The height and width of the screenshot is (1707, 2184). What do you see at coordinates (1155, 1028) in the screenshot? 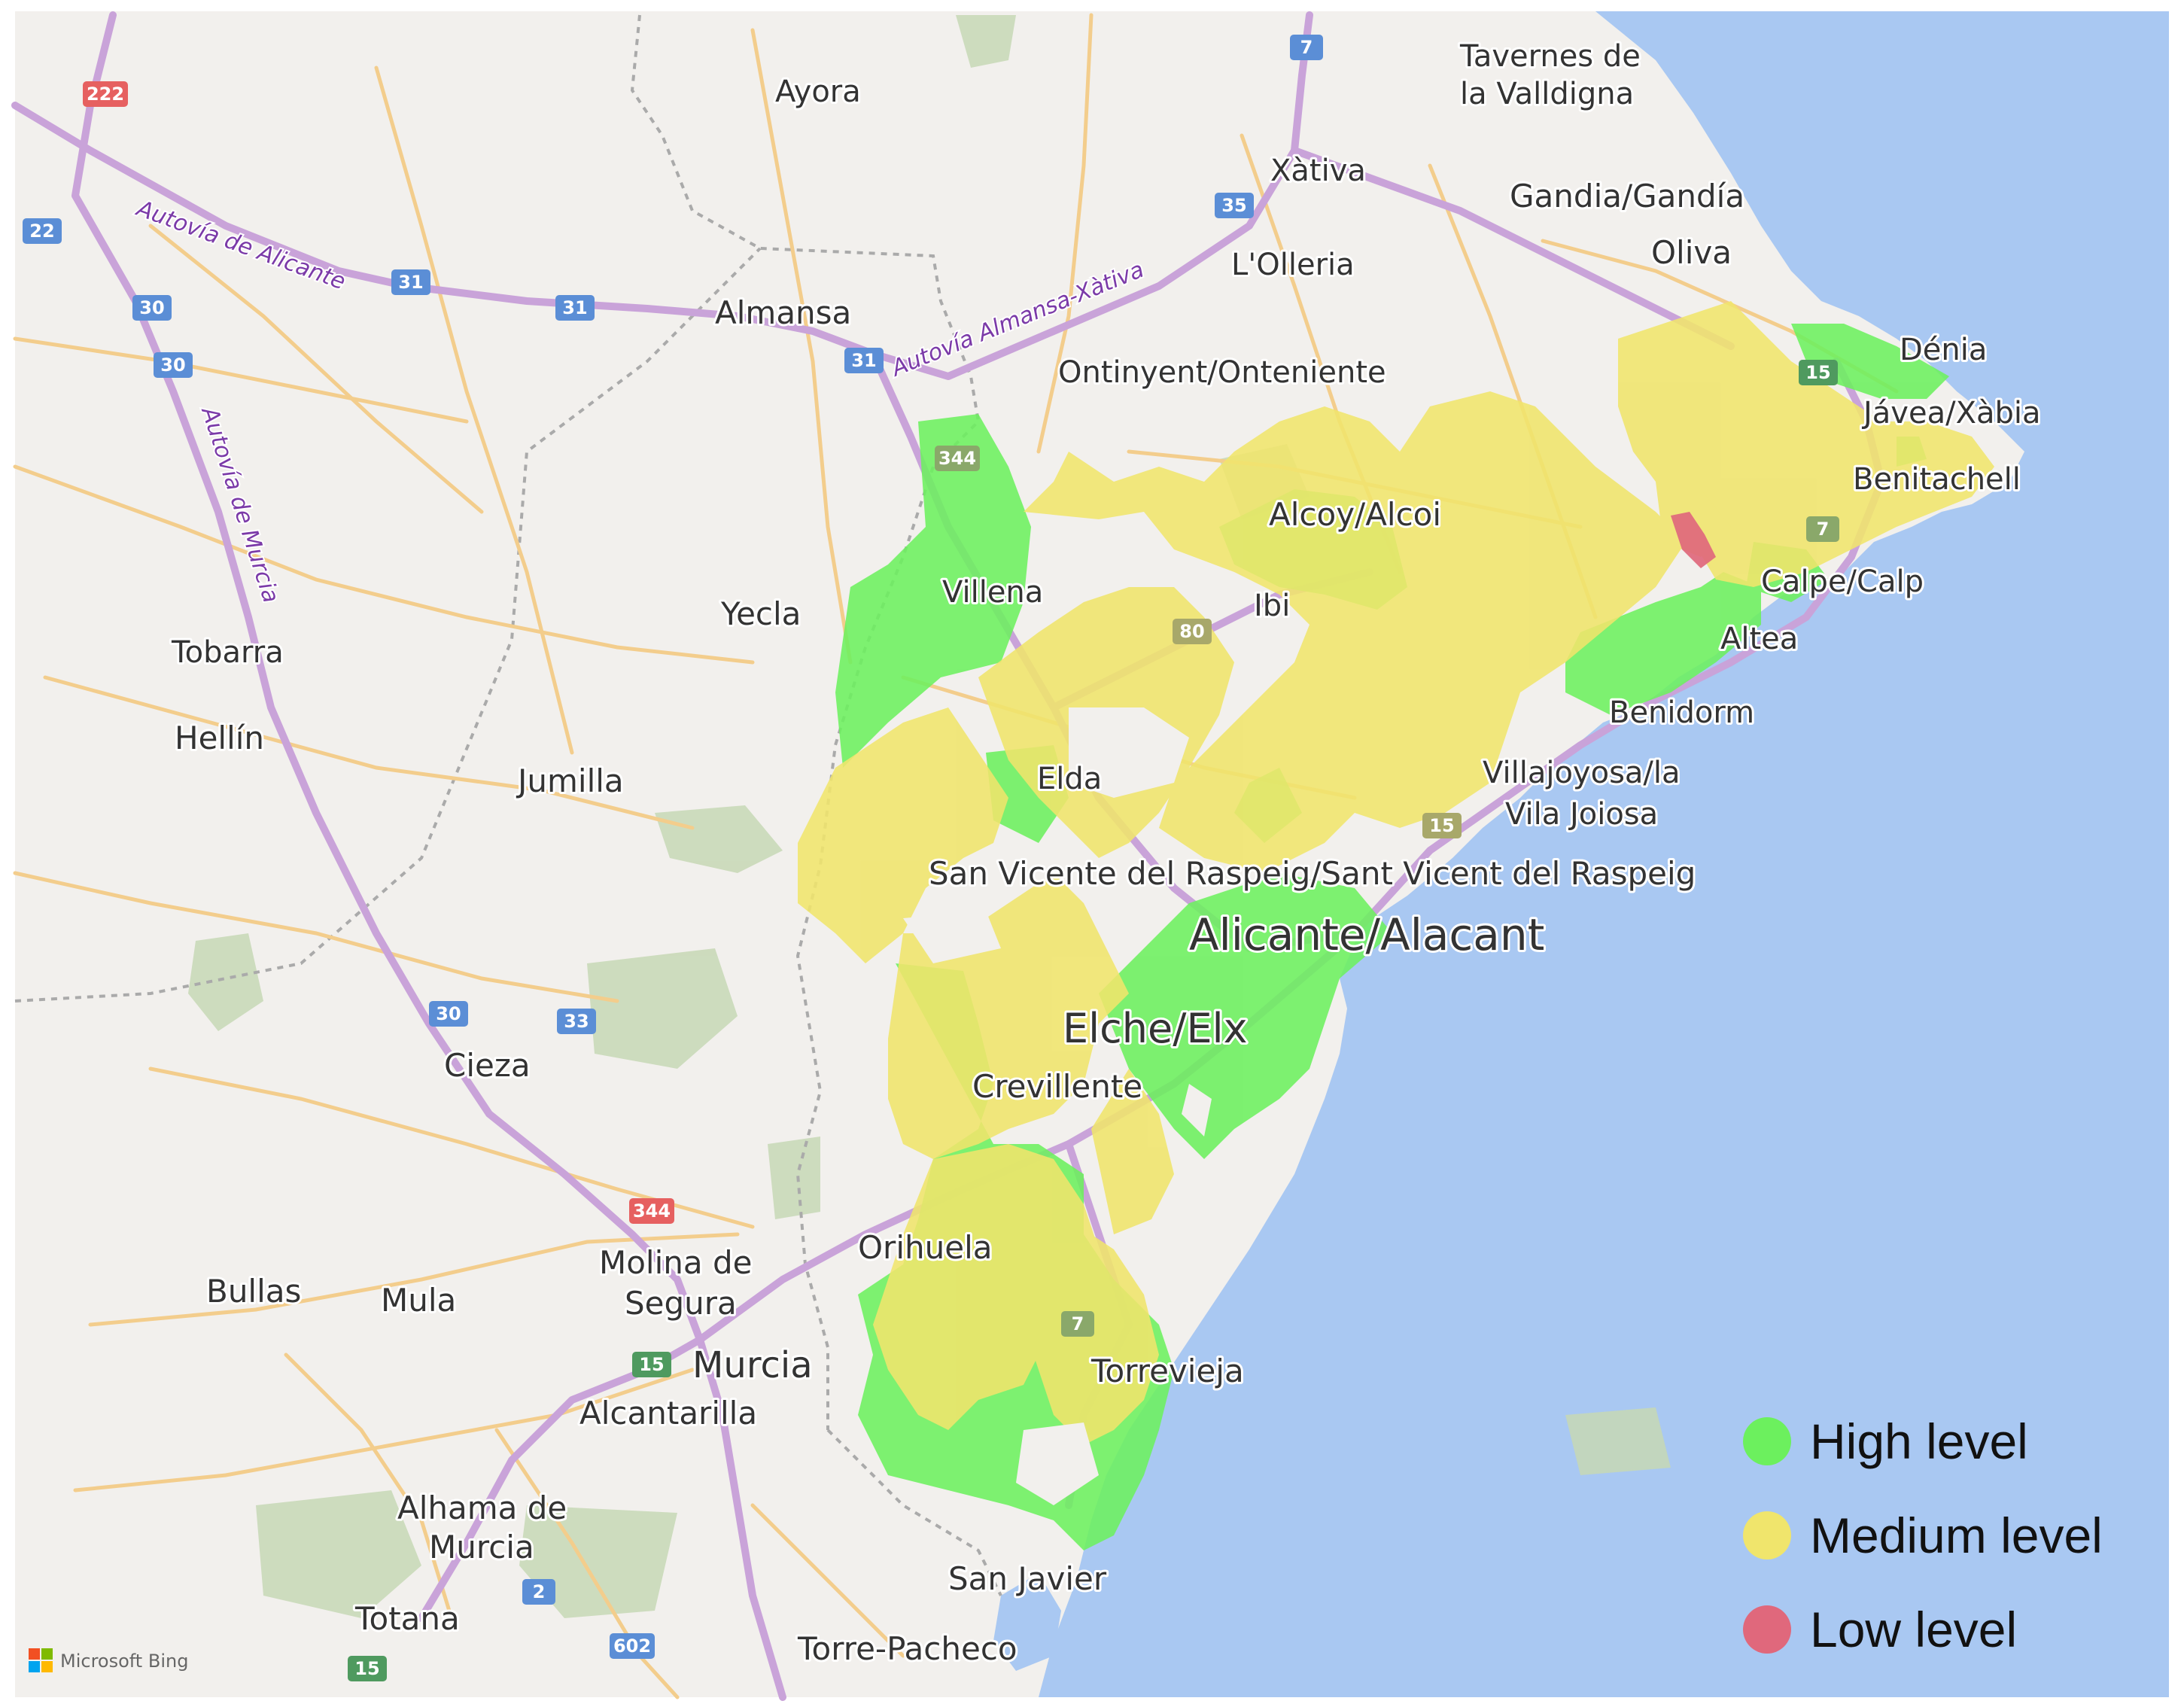
I see `place-elche: Elche/Elx` at bounding box center [1155, 1028].